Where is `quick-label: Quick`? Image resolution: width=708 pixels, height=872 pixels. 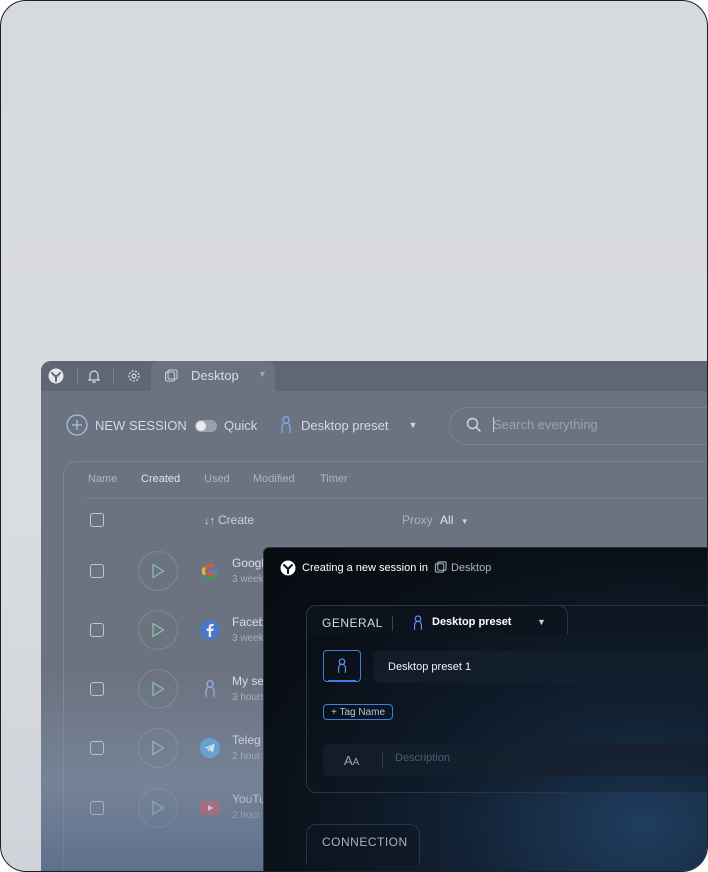 quick-label: Quick is located at coordinates (241, 425).